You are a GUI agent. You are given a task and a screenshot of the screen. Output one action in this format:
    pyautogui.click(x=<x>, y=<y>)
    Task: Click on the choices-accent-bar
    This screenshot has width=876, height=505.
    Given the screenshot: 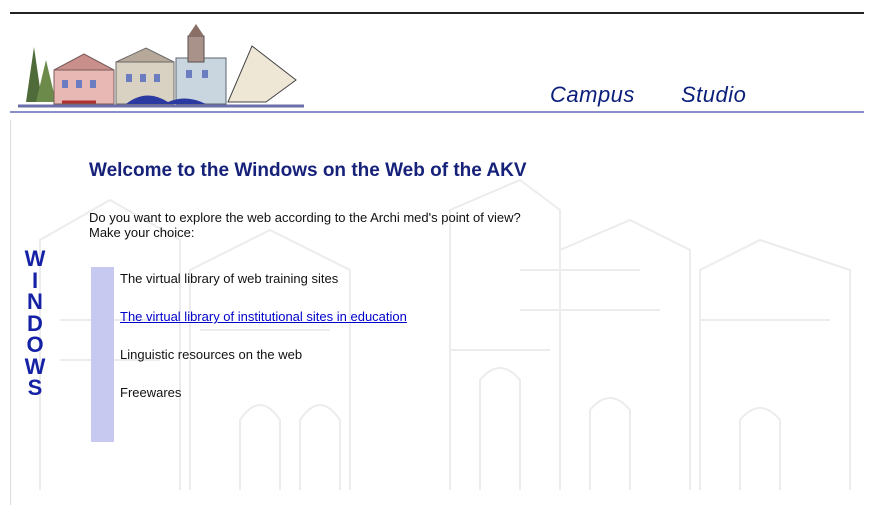 What is the action you would take?
    pyautogui.click(x=102, y=354)
    